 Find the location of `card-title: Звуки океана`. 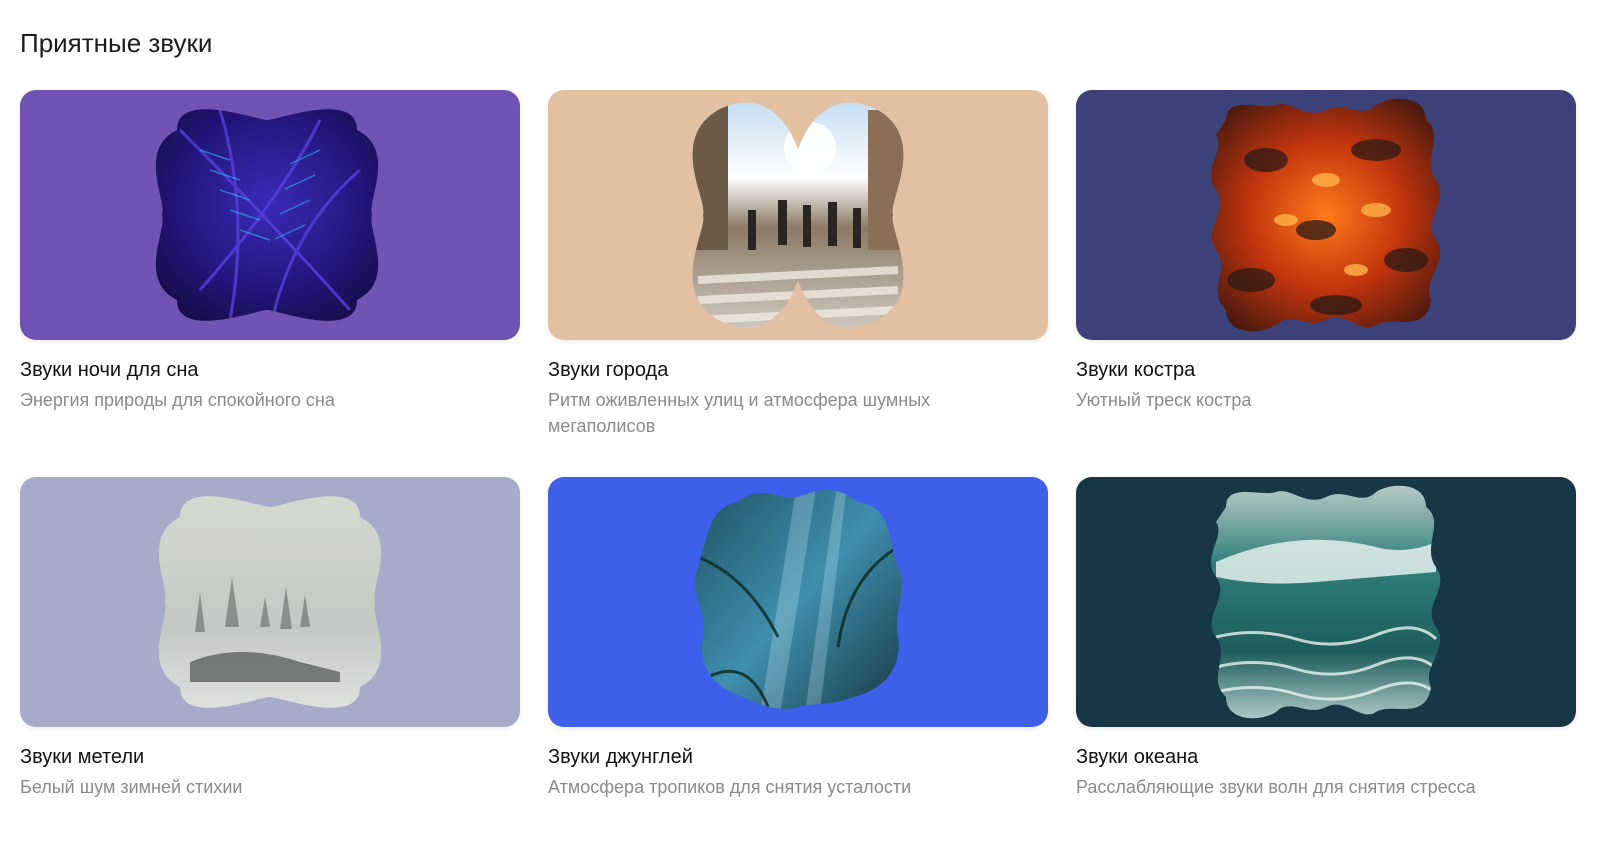

card-title: Звуки океана is located at coordinates (1137, 757).